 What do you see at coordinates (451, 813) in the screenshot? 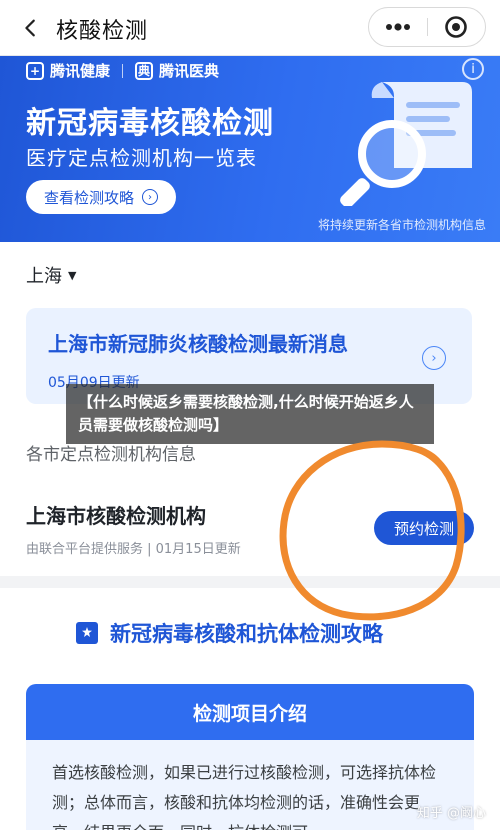
I see `watermark: 知乎 @阚心` at bounding box center [451, 813].